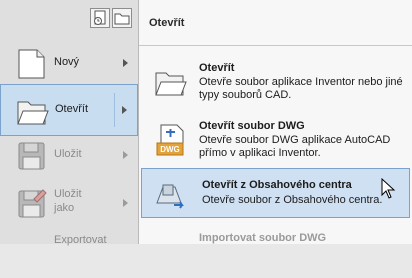  I want to click on recent-documents-icon, so click(100, 17).